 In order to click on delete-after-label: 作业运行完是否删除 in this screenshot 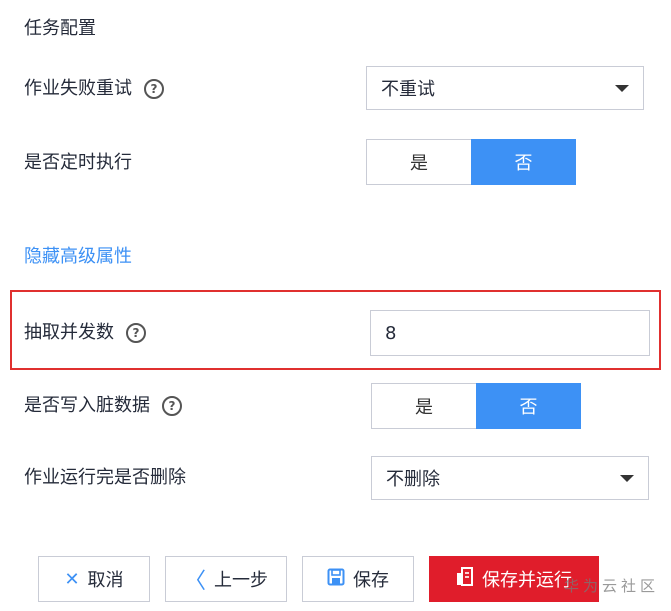, I will do `click(105, 477)`.